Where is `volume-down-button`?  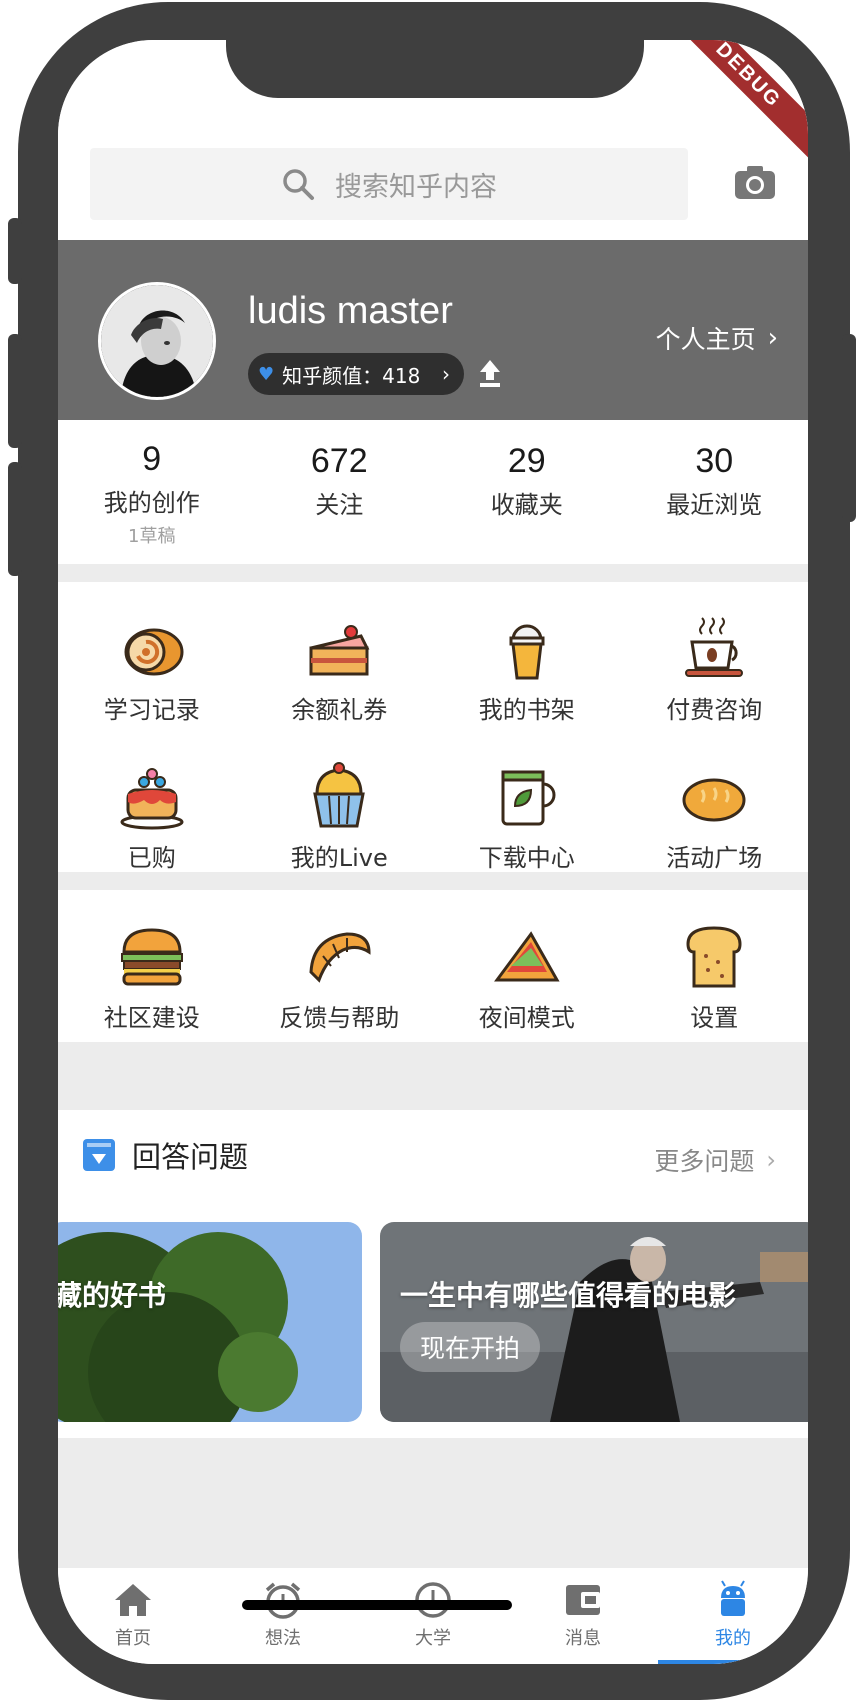
volume-down-button is located at coordinates (15, 519).